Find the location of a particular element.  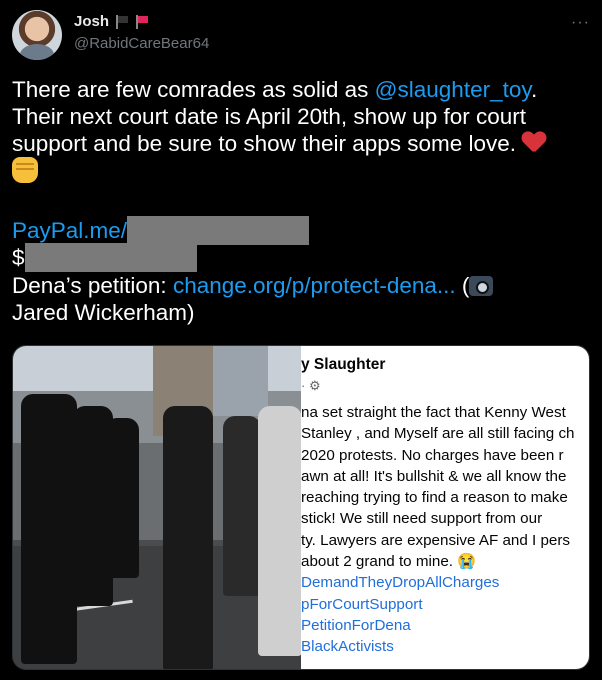

avatar is located at coordinates (37, 35).